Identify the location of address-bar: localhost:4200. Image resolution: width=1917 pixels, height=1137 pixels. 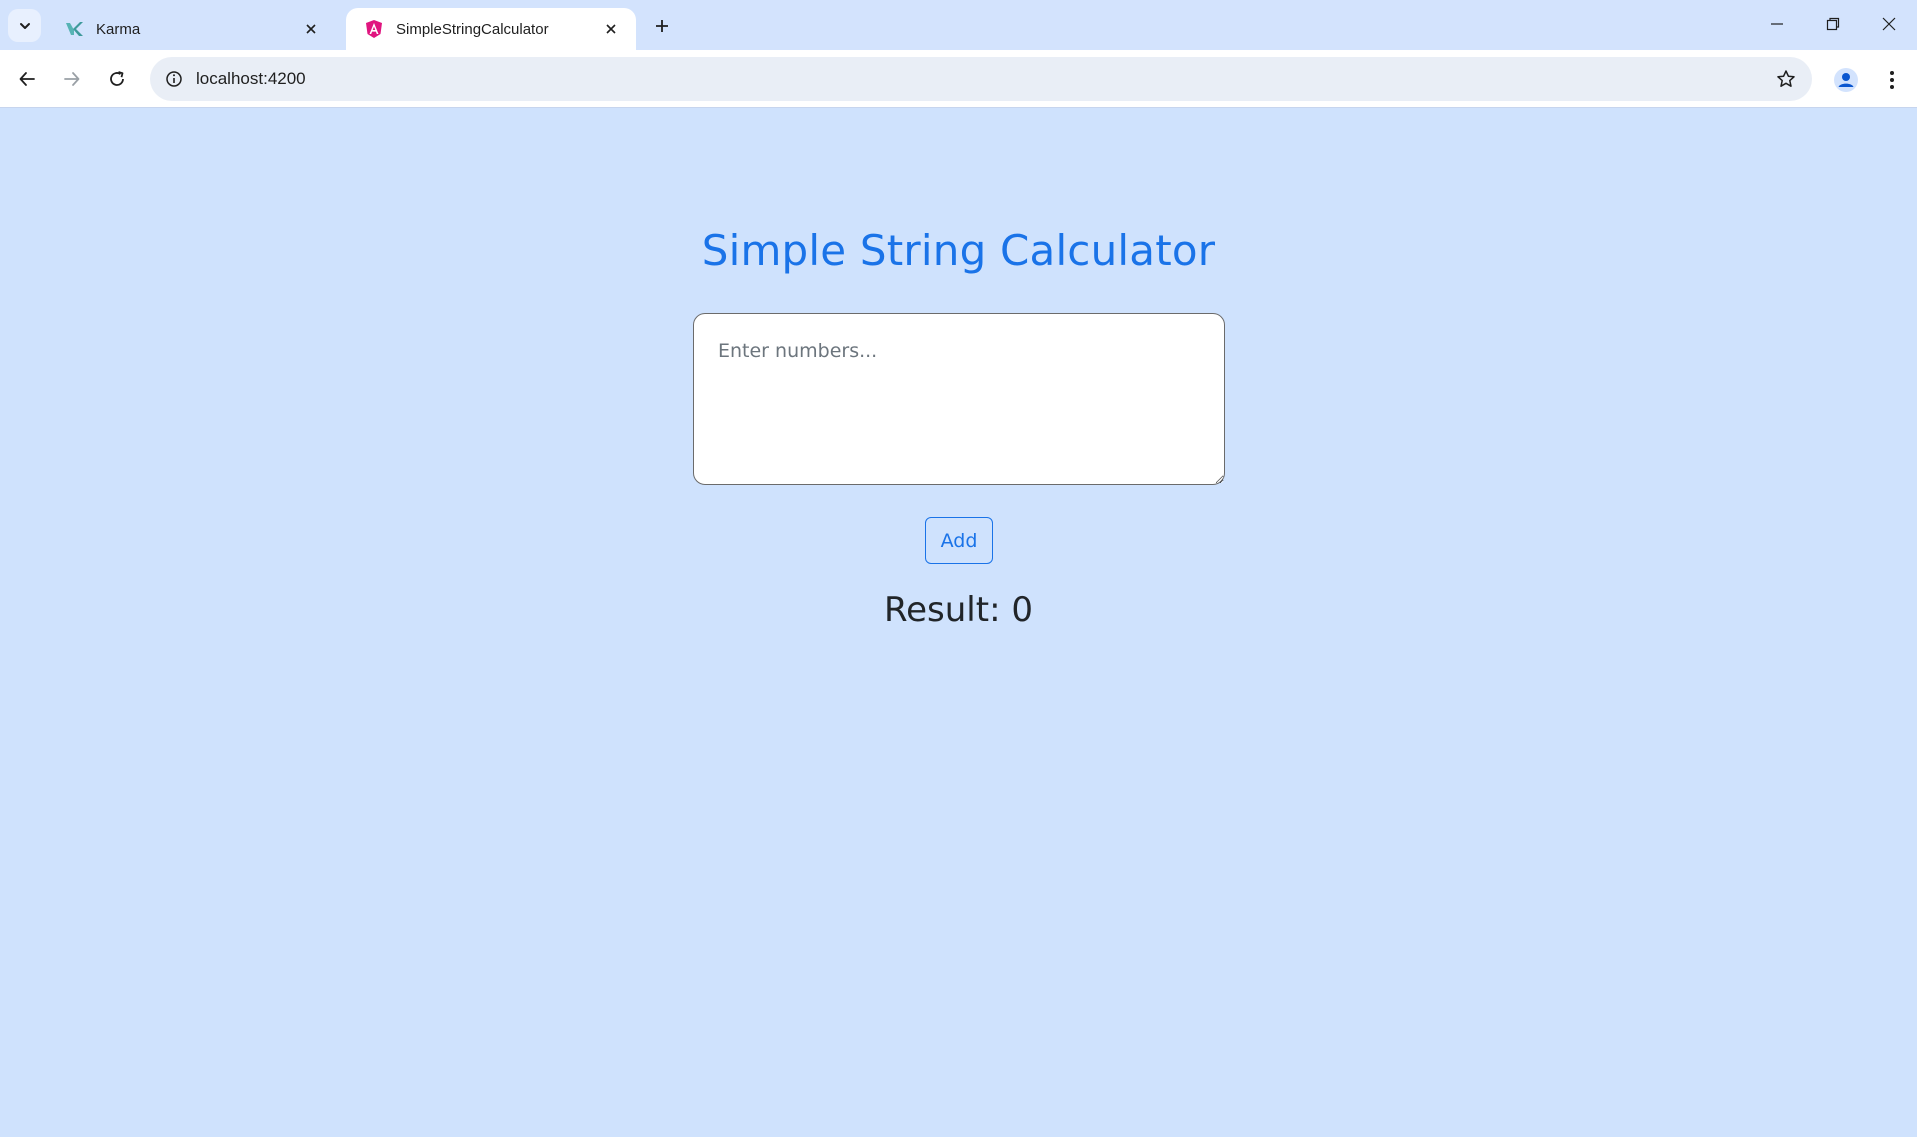
(981, 79).